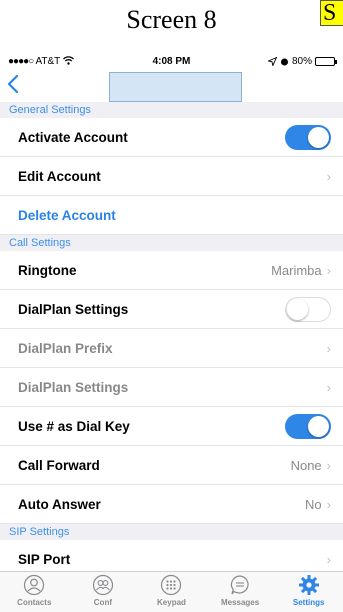 The width and height of the screenshot is (343, 612). I want to click on tab-keypad: Keypad, so click(171, 592).